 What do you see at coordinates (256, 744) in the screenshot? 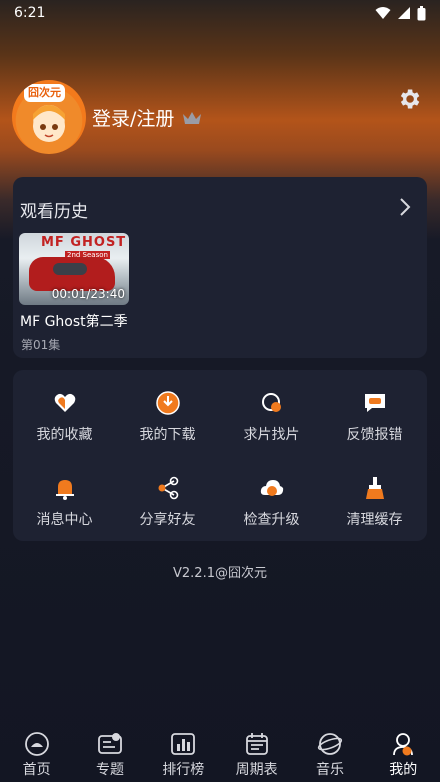
I see `calendar-icon` at bounding box center [256, 744].